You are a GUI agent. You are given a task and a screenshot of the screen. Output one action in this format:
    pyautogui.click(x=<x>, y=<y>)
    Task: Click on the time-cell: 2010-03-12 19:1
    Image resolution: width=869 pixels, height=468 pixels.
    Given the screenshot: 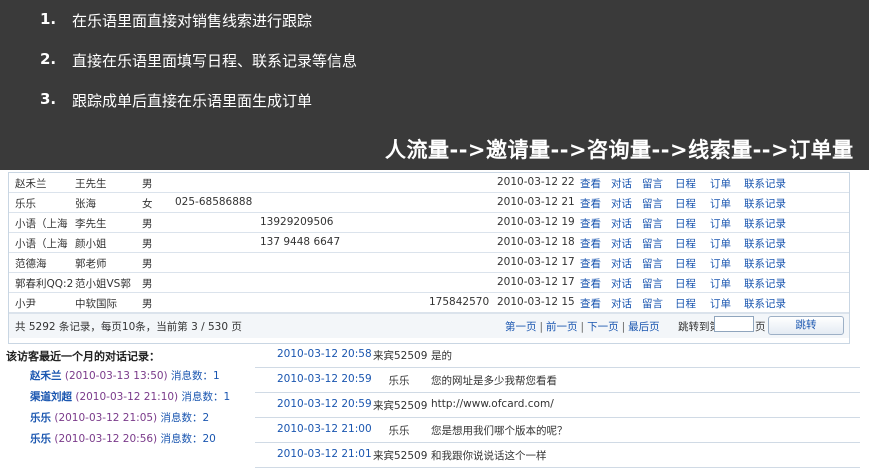 What is the action you would take?
    pyautogui.click(x=535, y=222)
    